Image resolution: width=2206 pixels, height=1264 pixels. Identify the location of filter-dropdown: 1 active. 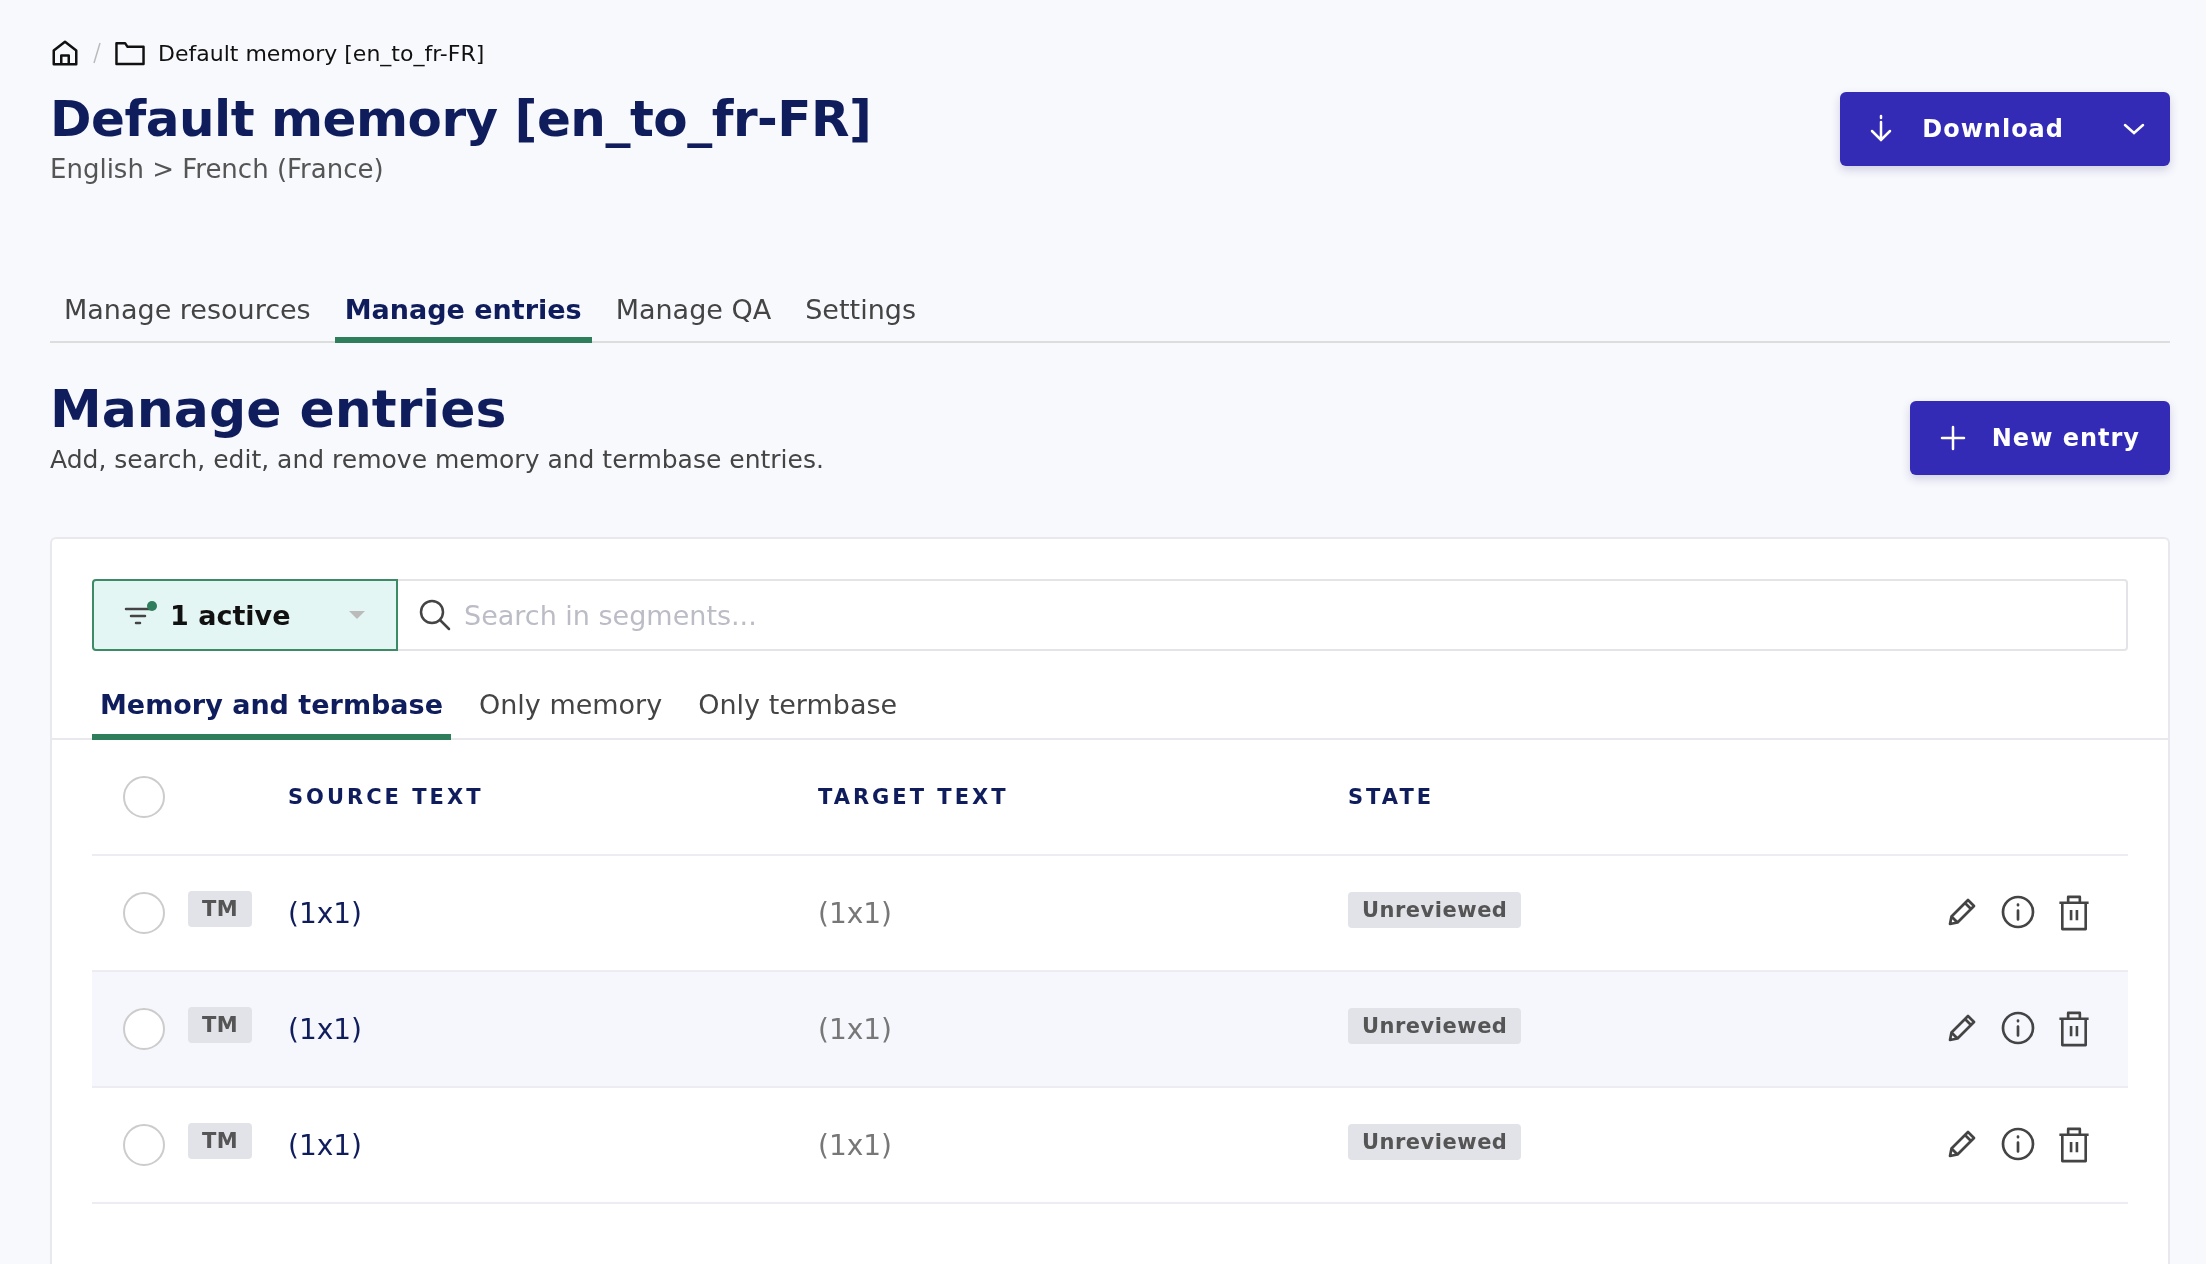
(245, 615).